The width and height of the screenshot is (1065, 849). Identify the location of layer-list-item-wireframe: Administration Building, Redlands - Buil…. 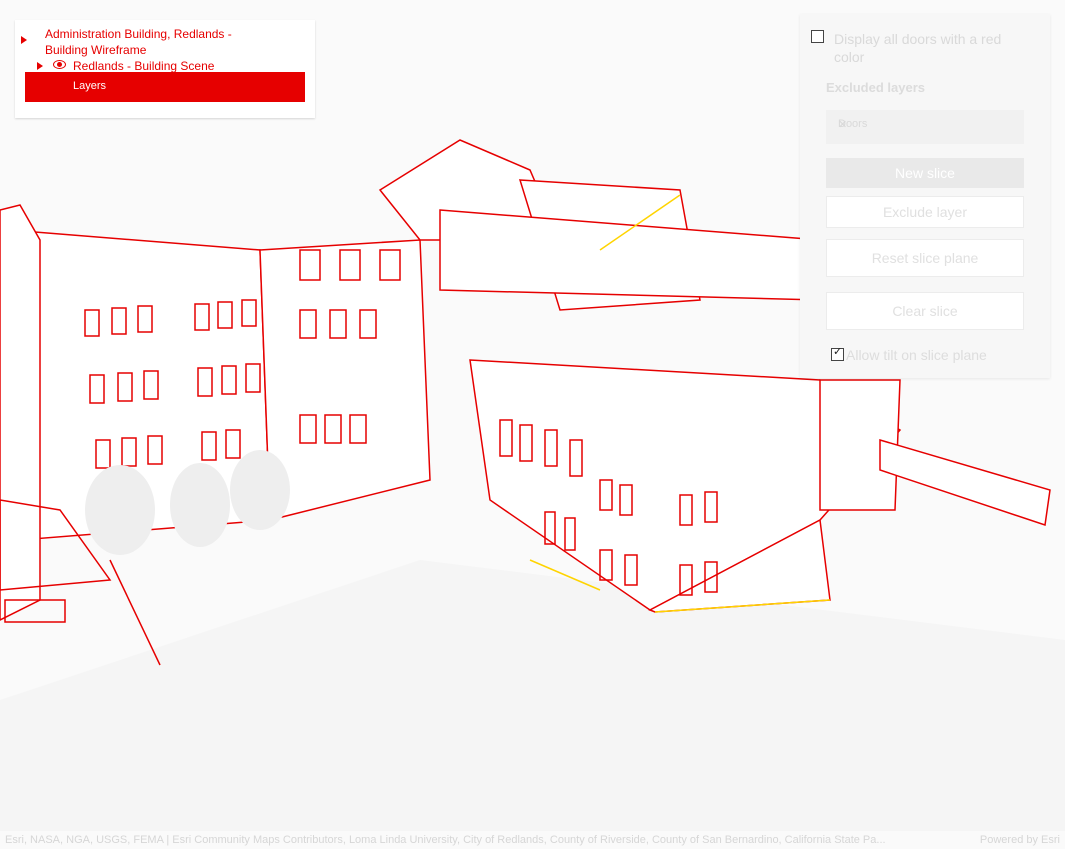
(165, 44).